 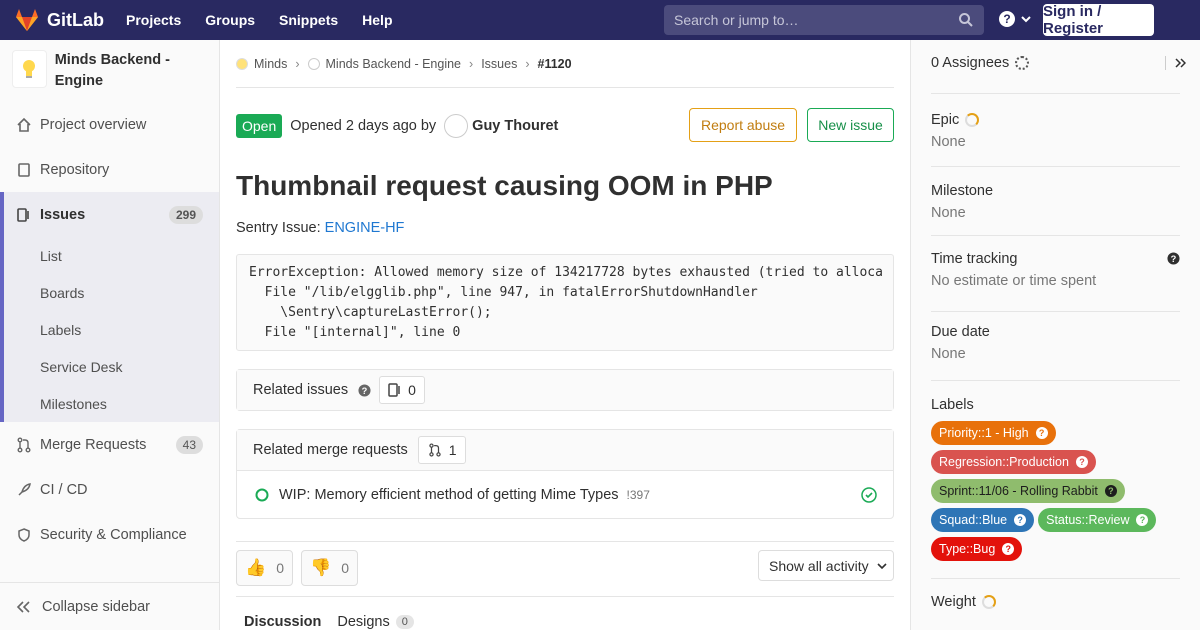 What do you see at coordinates (394, 64) in the screenshot?
I see `breadcrumb-project: Minds Backend - Engine` at bounding box center [394, 64].